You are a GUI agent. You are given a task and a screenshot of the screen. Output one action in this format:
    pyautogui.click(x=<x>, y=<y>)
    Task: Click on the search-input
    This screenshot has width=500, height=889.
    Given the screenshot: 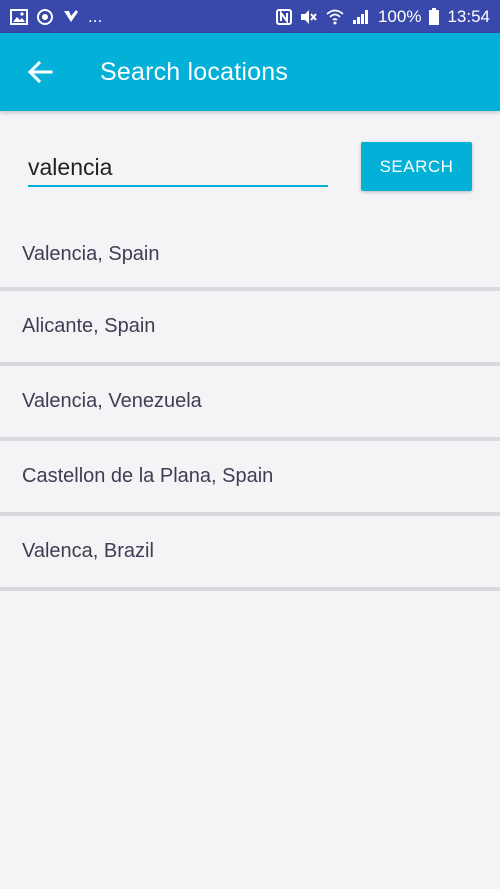 What is the action you would take?
    pyautogui.click(x=178, y=168)
    